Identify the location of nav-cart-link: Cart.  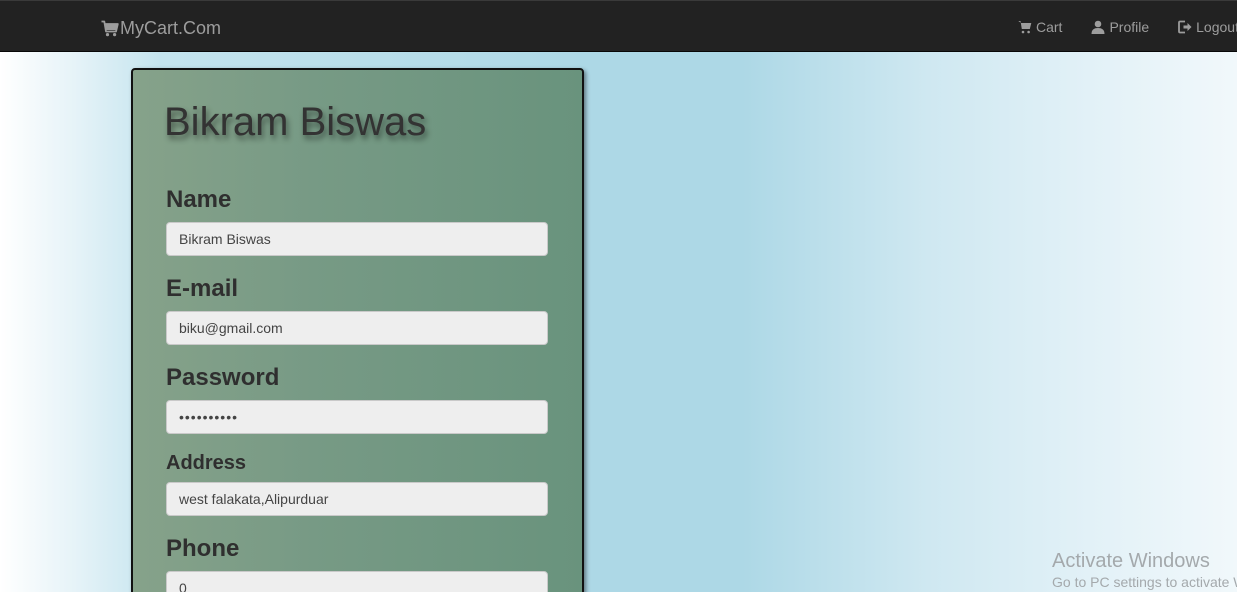
(1040, 27).